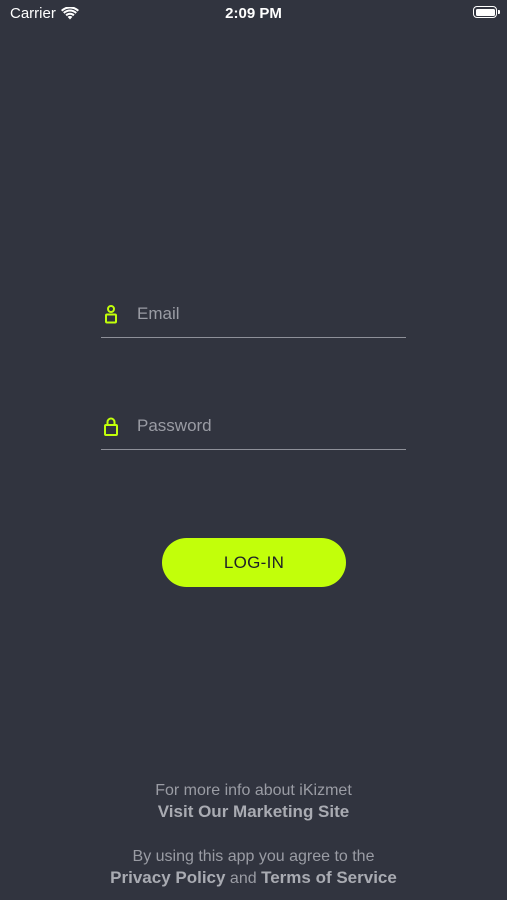 This screenshot has width=507, height=900. Describe the element at coordinates (267, 314) in the screenshot. I see `email-input` at that location.